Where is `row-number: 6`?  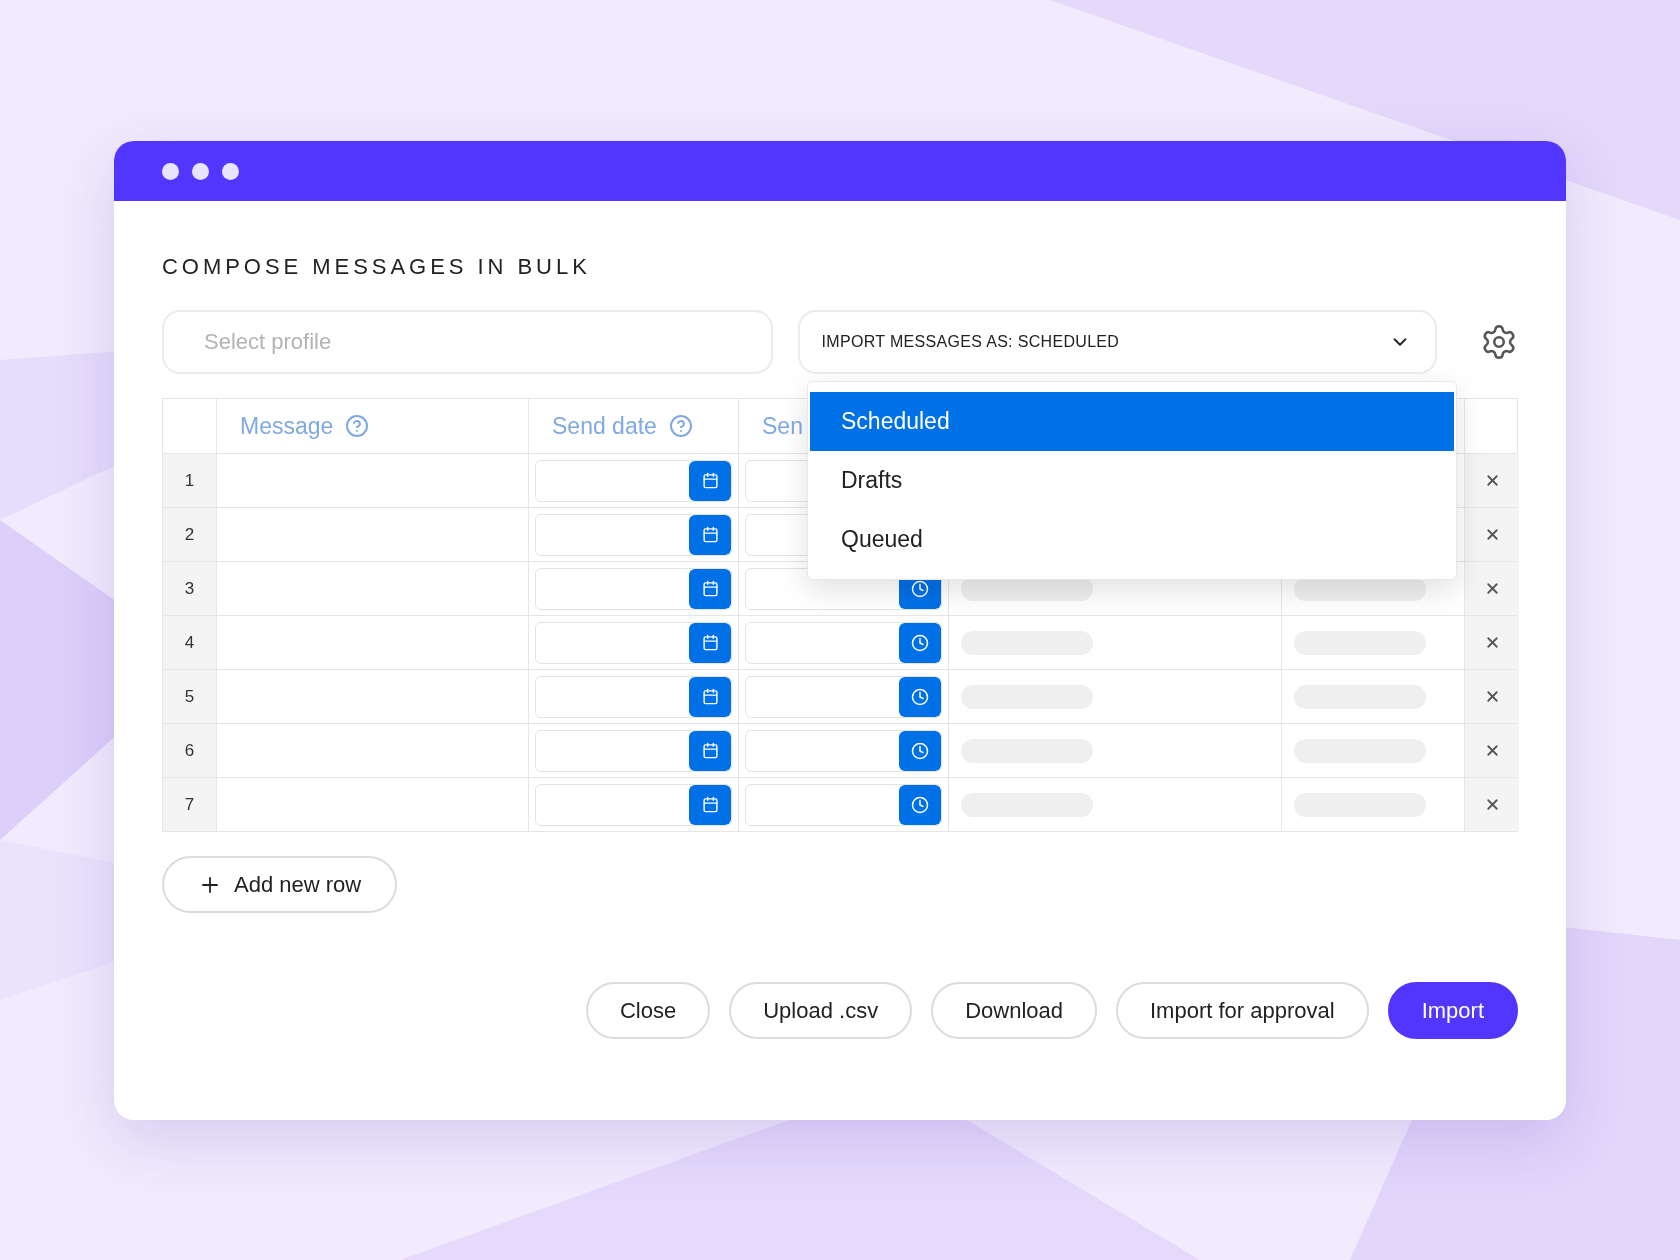
row-number: 6 is located at coordinates (189, 750).